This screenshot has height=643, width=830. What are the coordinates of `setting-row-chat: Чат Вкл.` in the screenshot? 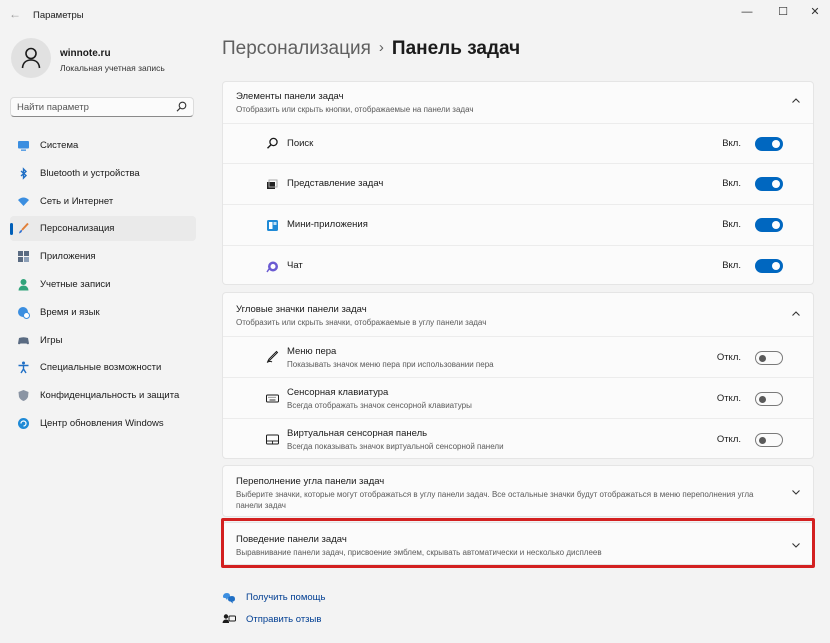 It's located at (518, 265).